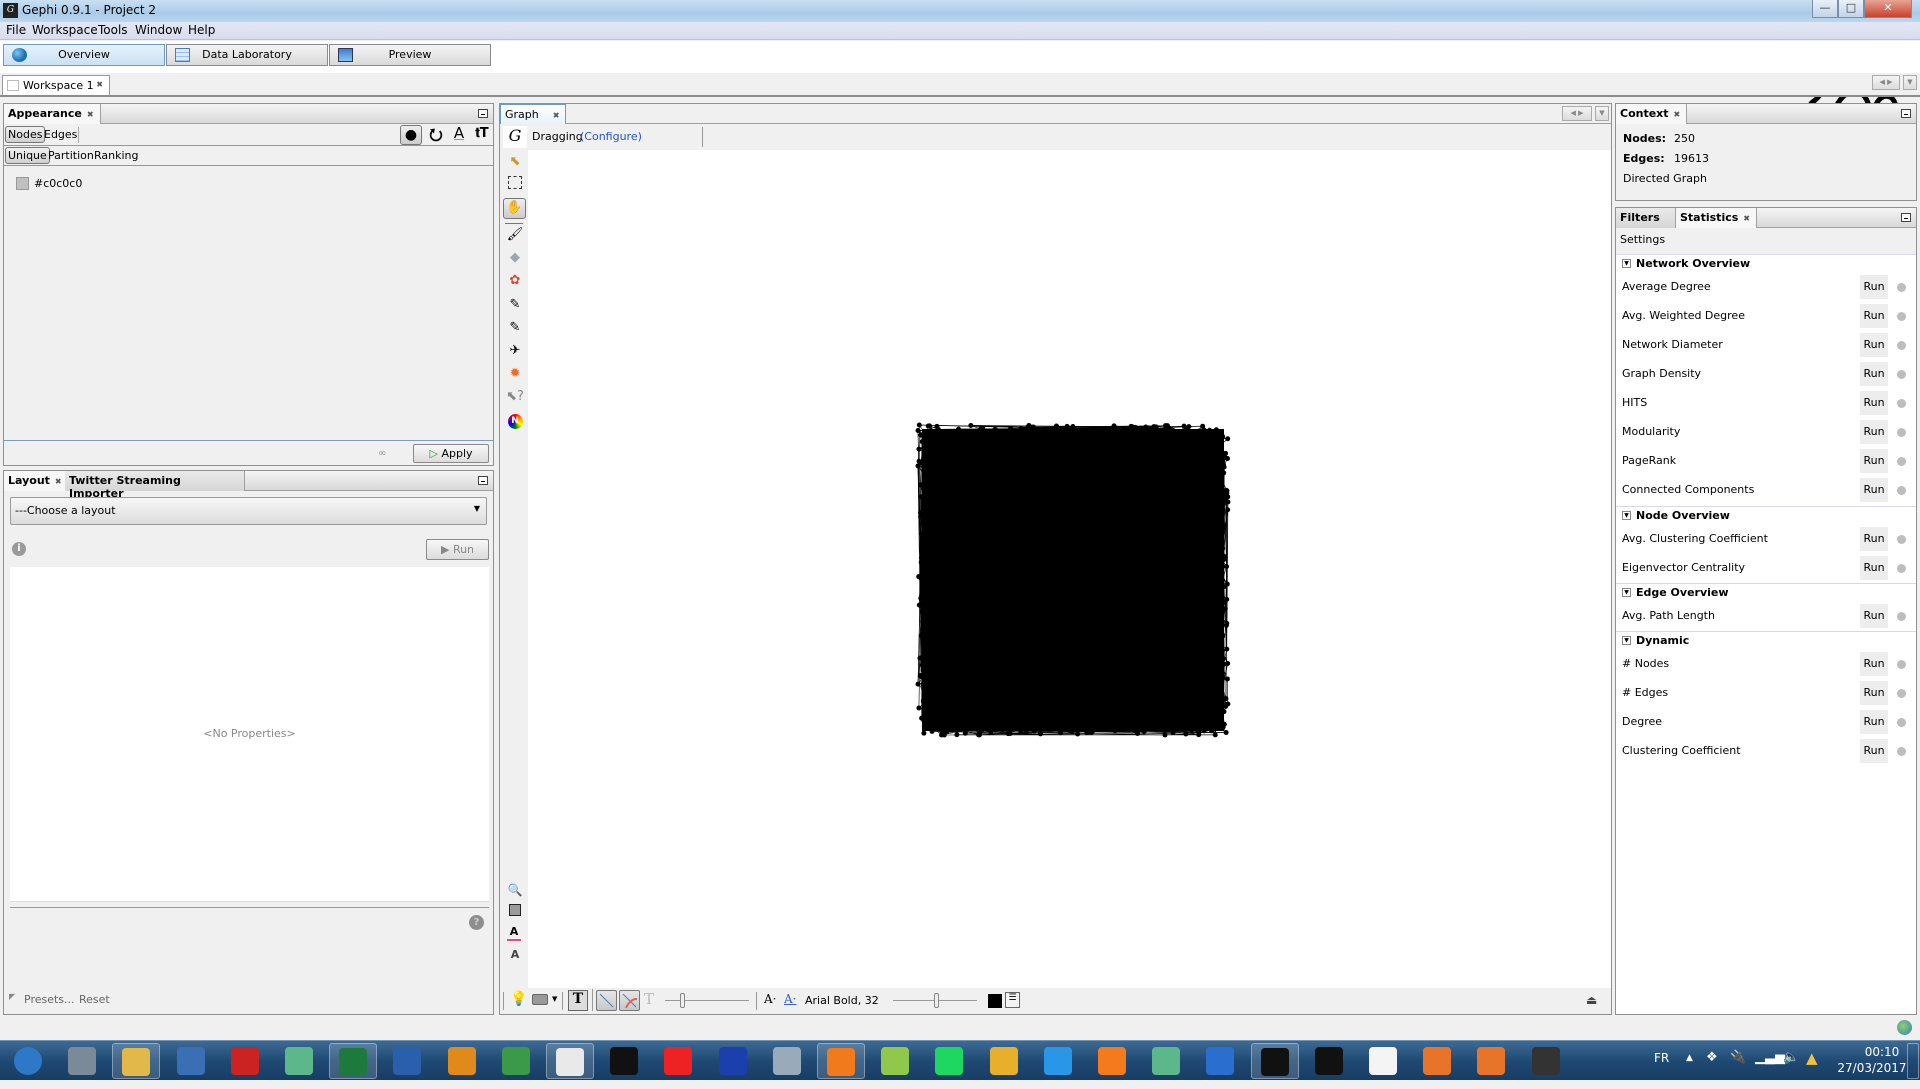 Image resolution: width=1920 pixels, height=1089 pixels. What do you see at coordinates (1886, 82) in the screenshot?
I see `workspace-tab-nav: ◀ ▶` at bounding box center [1886, 82].